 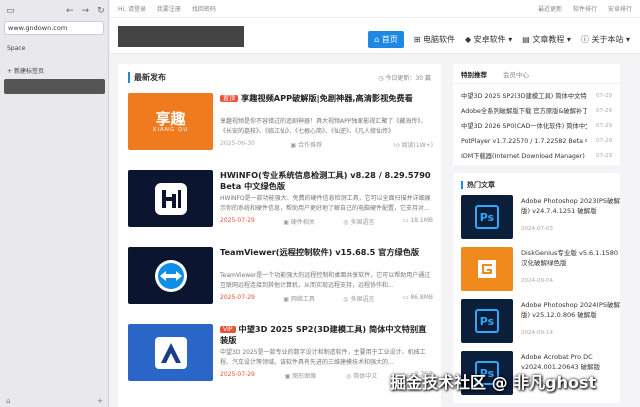 I want to click on nav-android-software: ◆ 安卓软件 ▾, so click(x=488, y=39).